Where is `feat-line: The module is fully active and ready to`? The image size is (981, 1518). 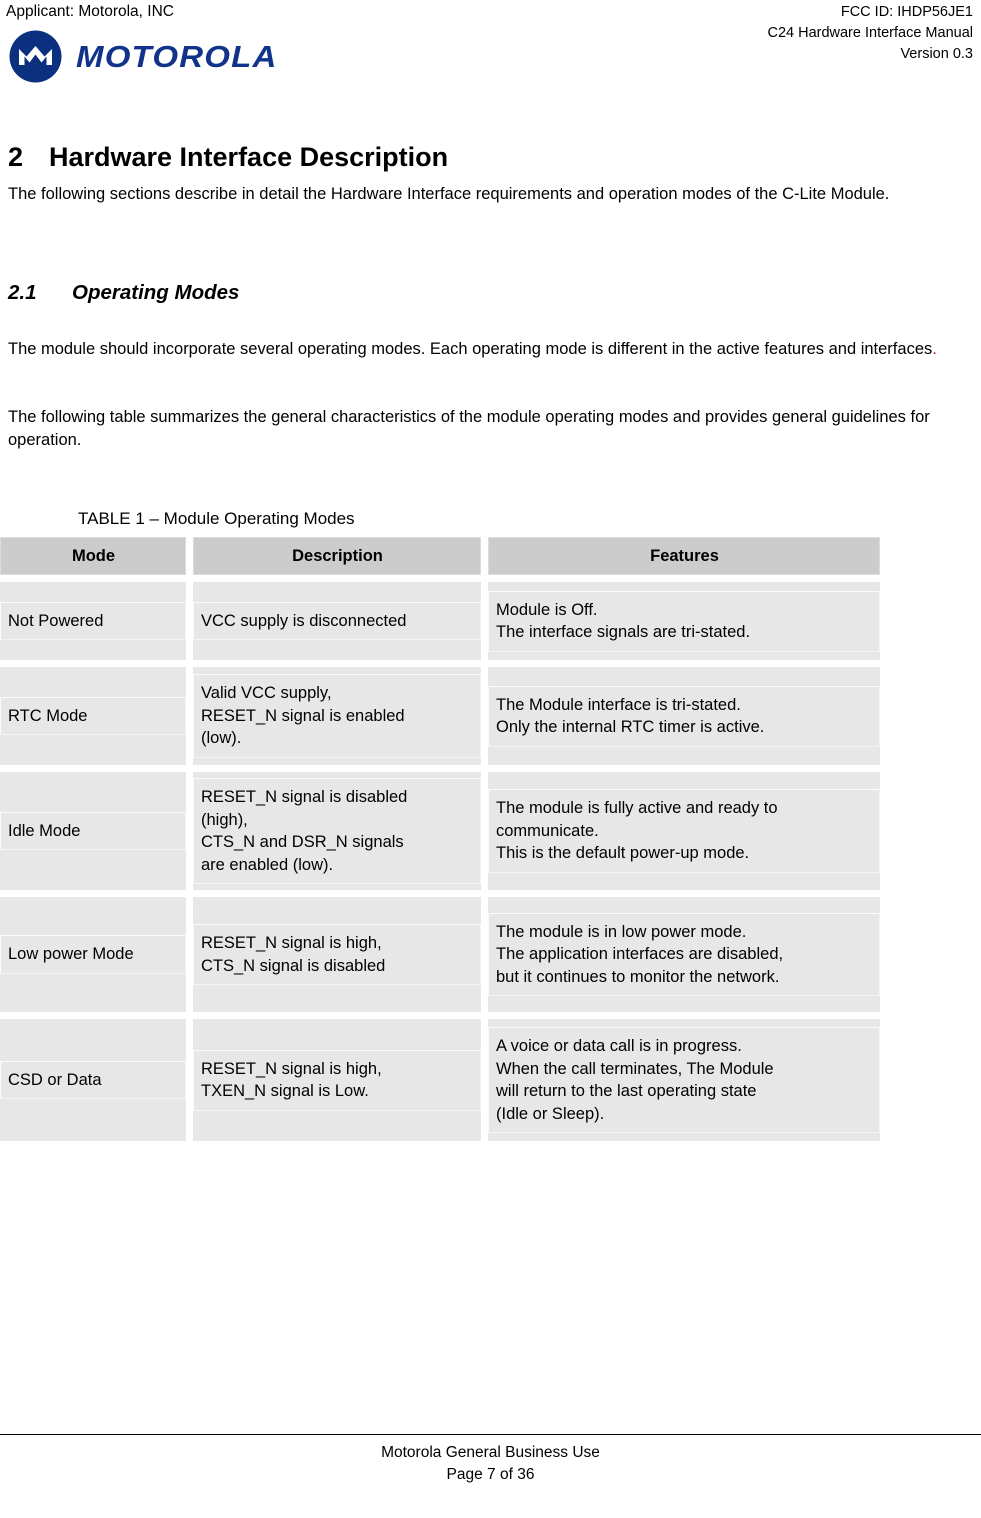
feat-line: The module is fully active and ready to is located at coordinates (637, 808).